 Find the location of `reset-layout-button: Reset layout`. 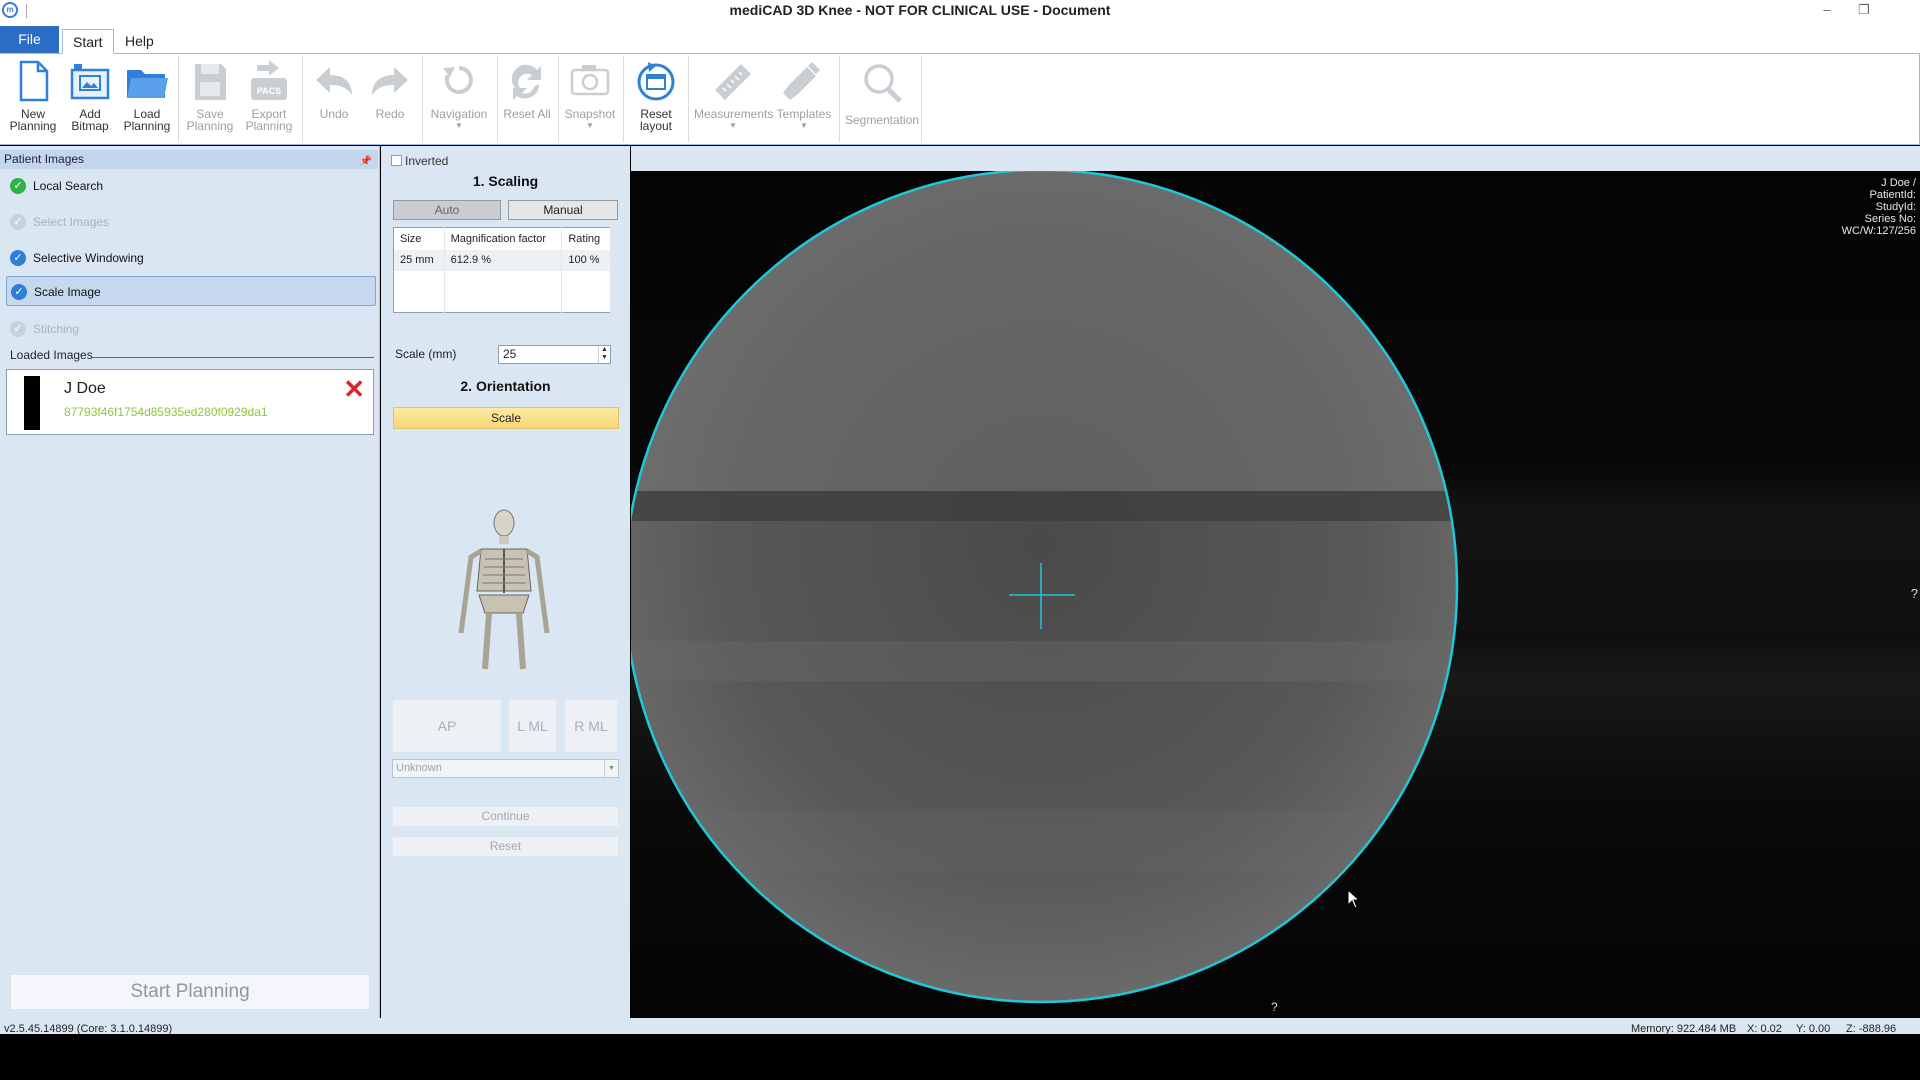

reset-layout-button: Reset layout is located at coordinates (656, 100).